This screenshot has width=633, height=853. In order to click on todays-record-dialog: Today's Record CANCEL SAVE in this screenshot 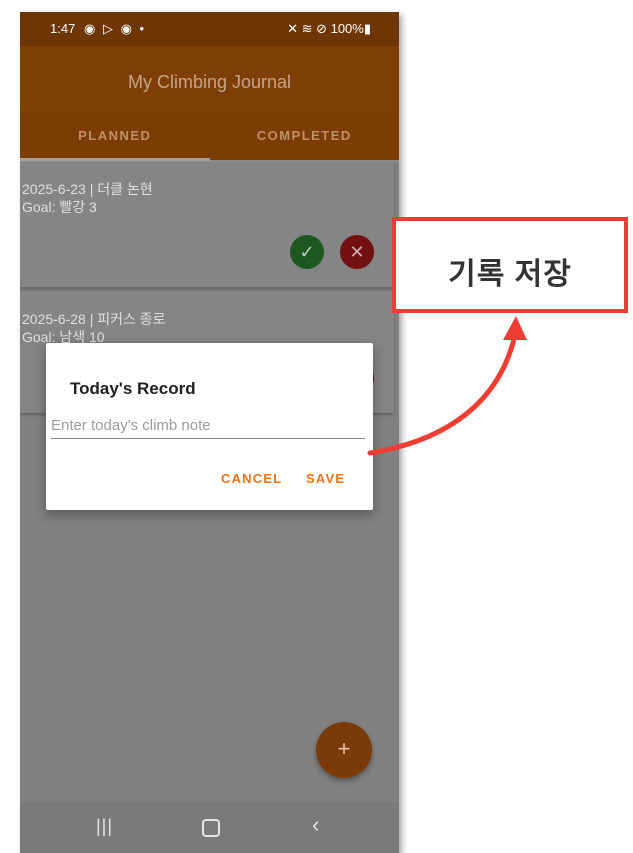, I will do `click(209, 426)`.